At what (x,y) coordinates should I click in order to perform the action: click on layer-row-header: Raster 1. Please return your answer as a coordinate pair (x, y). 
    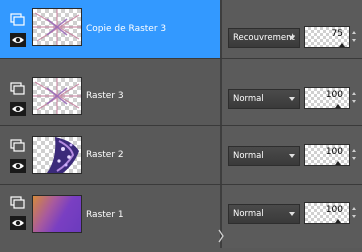
    Looking at the image, I should click on (110, 214).